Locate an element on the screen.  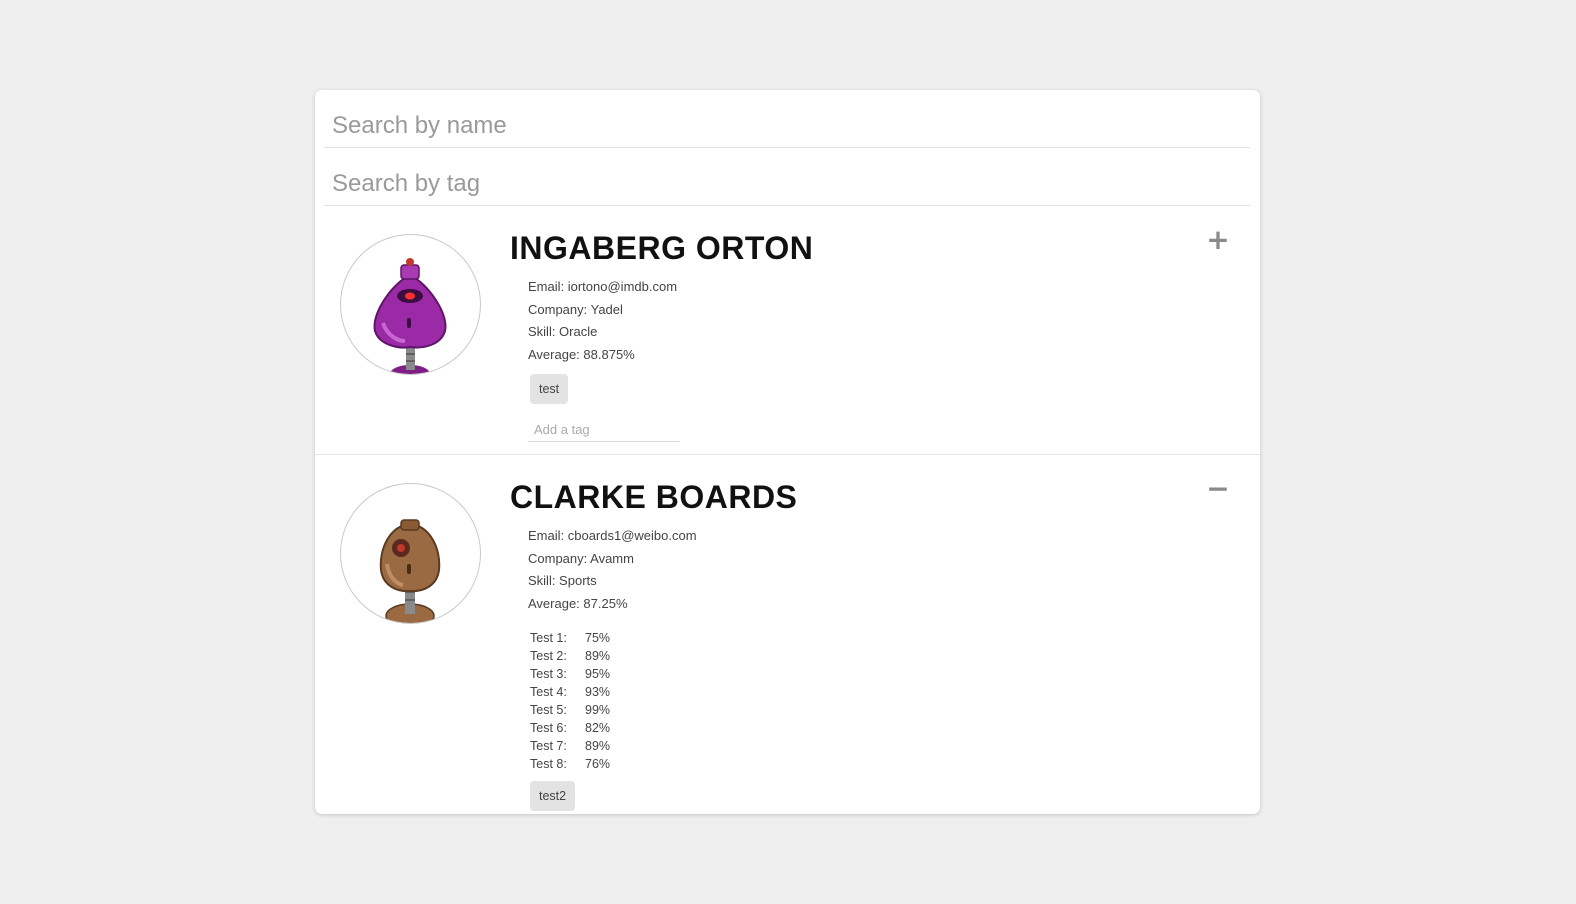
grade-label: Test 1: is located at coordinates (548, 638).